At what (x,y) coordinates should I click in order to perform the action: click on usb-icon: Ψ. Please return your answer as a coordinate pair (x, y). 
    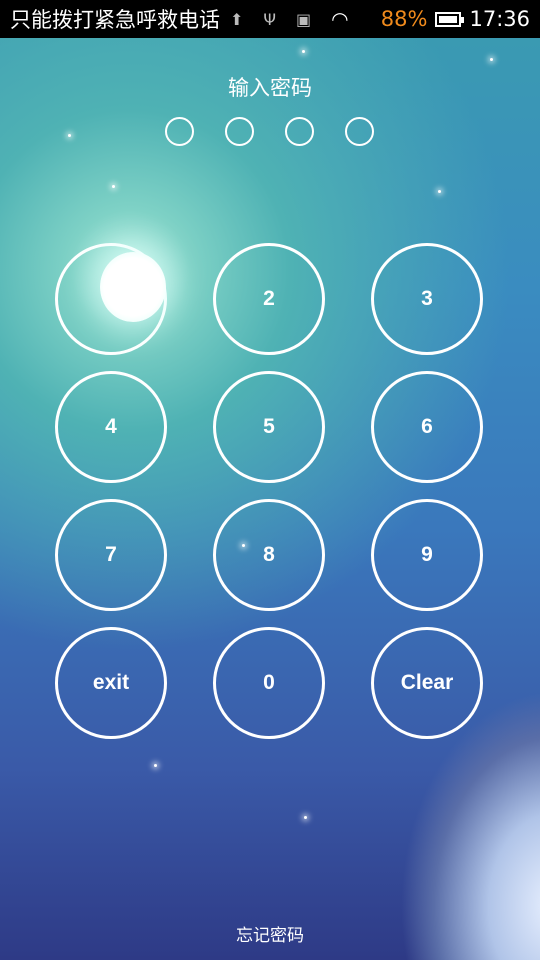
    Looking at the image, I should click on (269, 19).